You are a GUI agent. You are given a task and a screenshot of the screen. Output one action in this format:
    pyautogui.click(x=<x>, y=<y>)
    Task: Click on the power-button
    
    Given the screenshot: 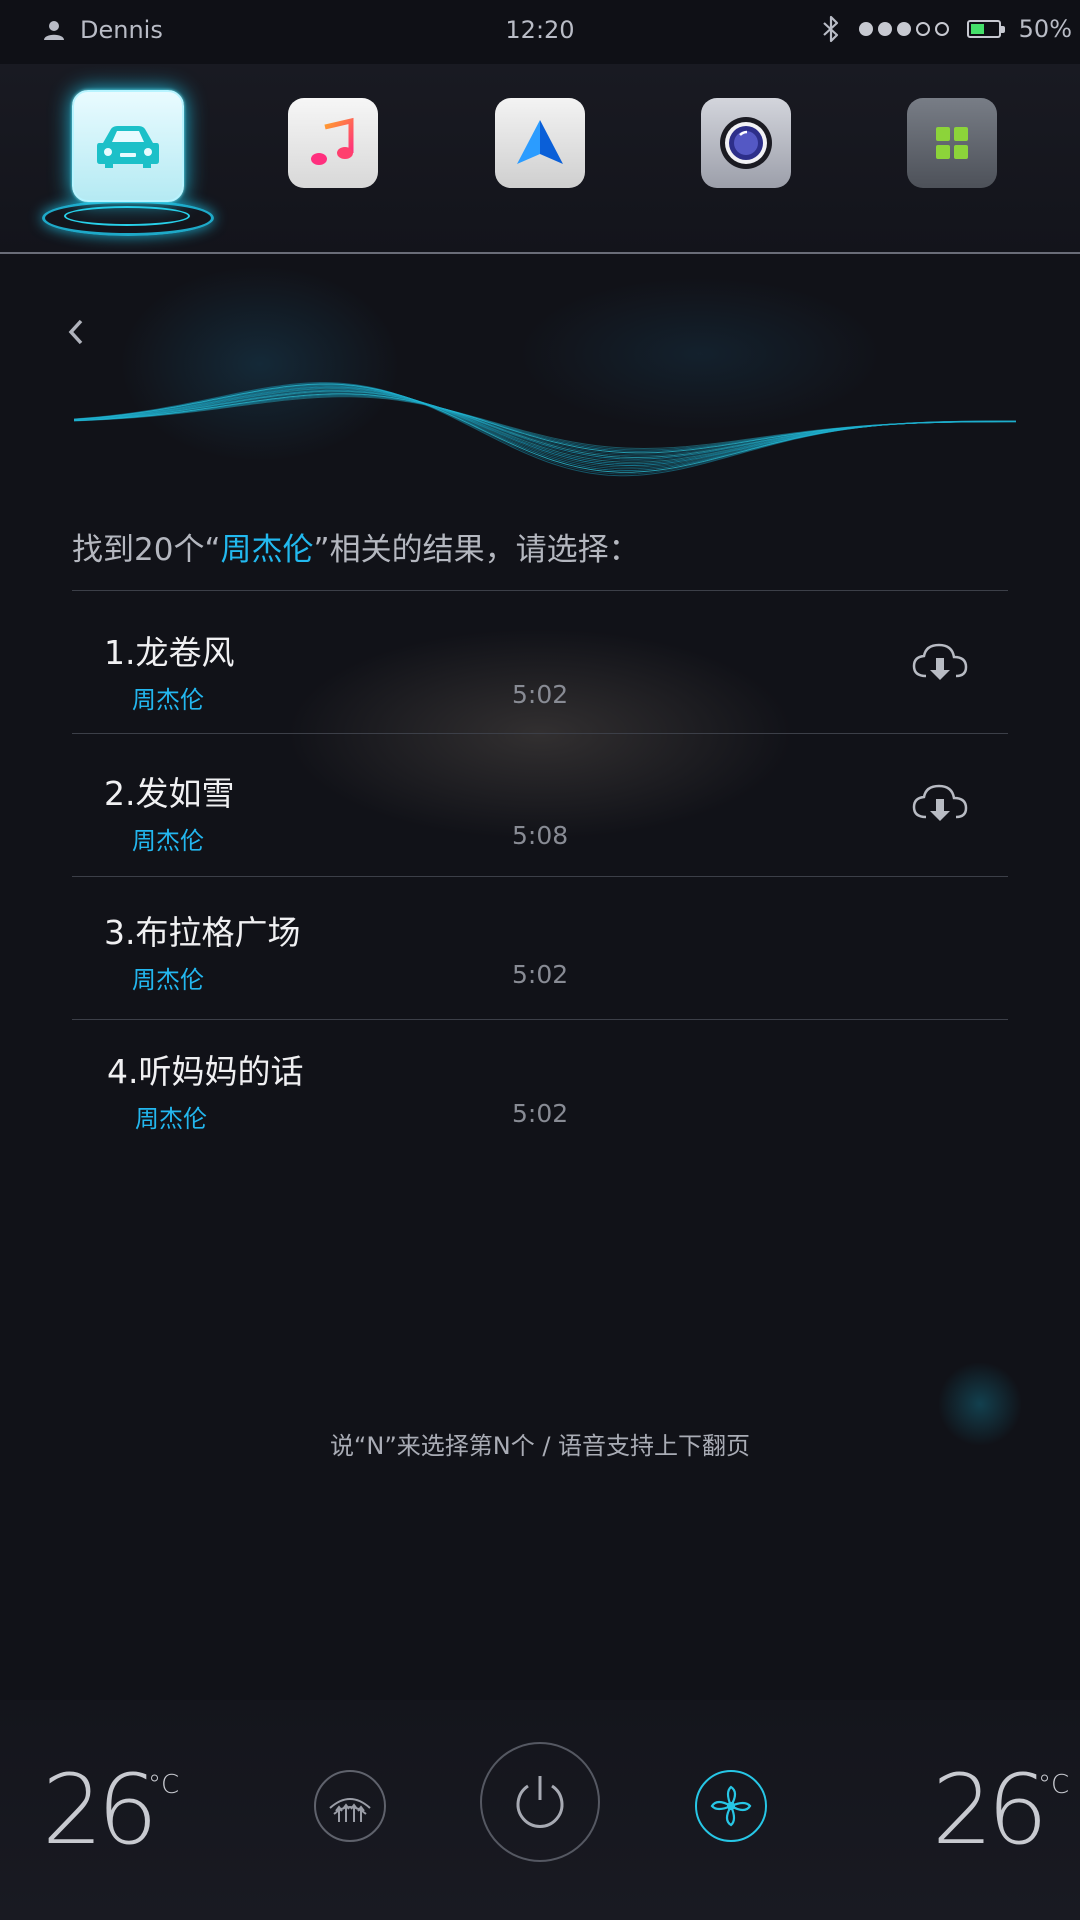 What is the action you would take?
    pyautogui.click(x=540, y=1802)
    